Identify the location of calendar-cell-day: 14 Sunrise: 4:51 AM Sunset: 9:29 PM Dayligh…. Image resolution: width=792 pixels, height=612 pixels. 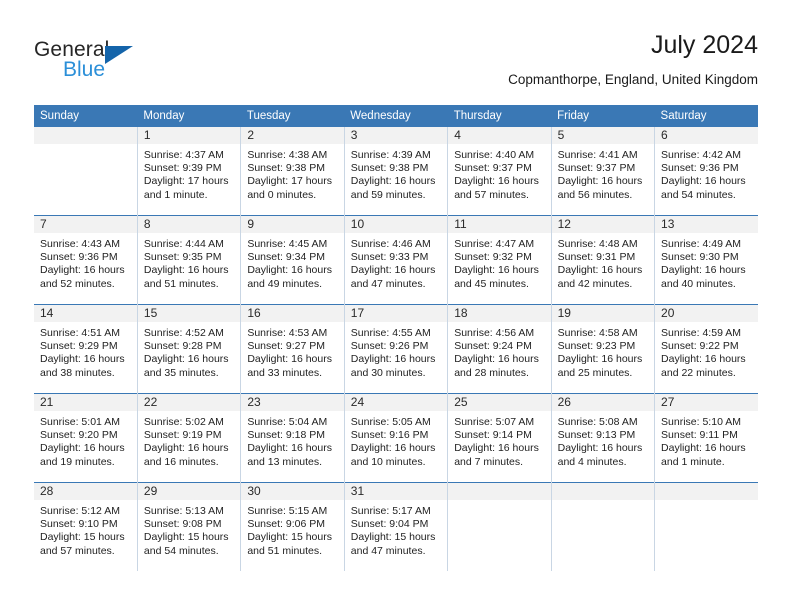
(86, 349).